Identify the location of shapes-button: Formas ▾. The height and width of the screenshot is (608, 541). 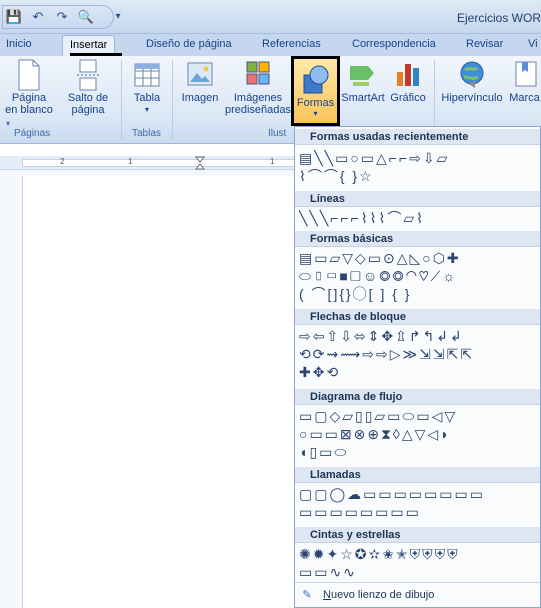
(315, 91).